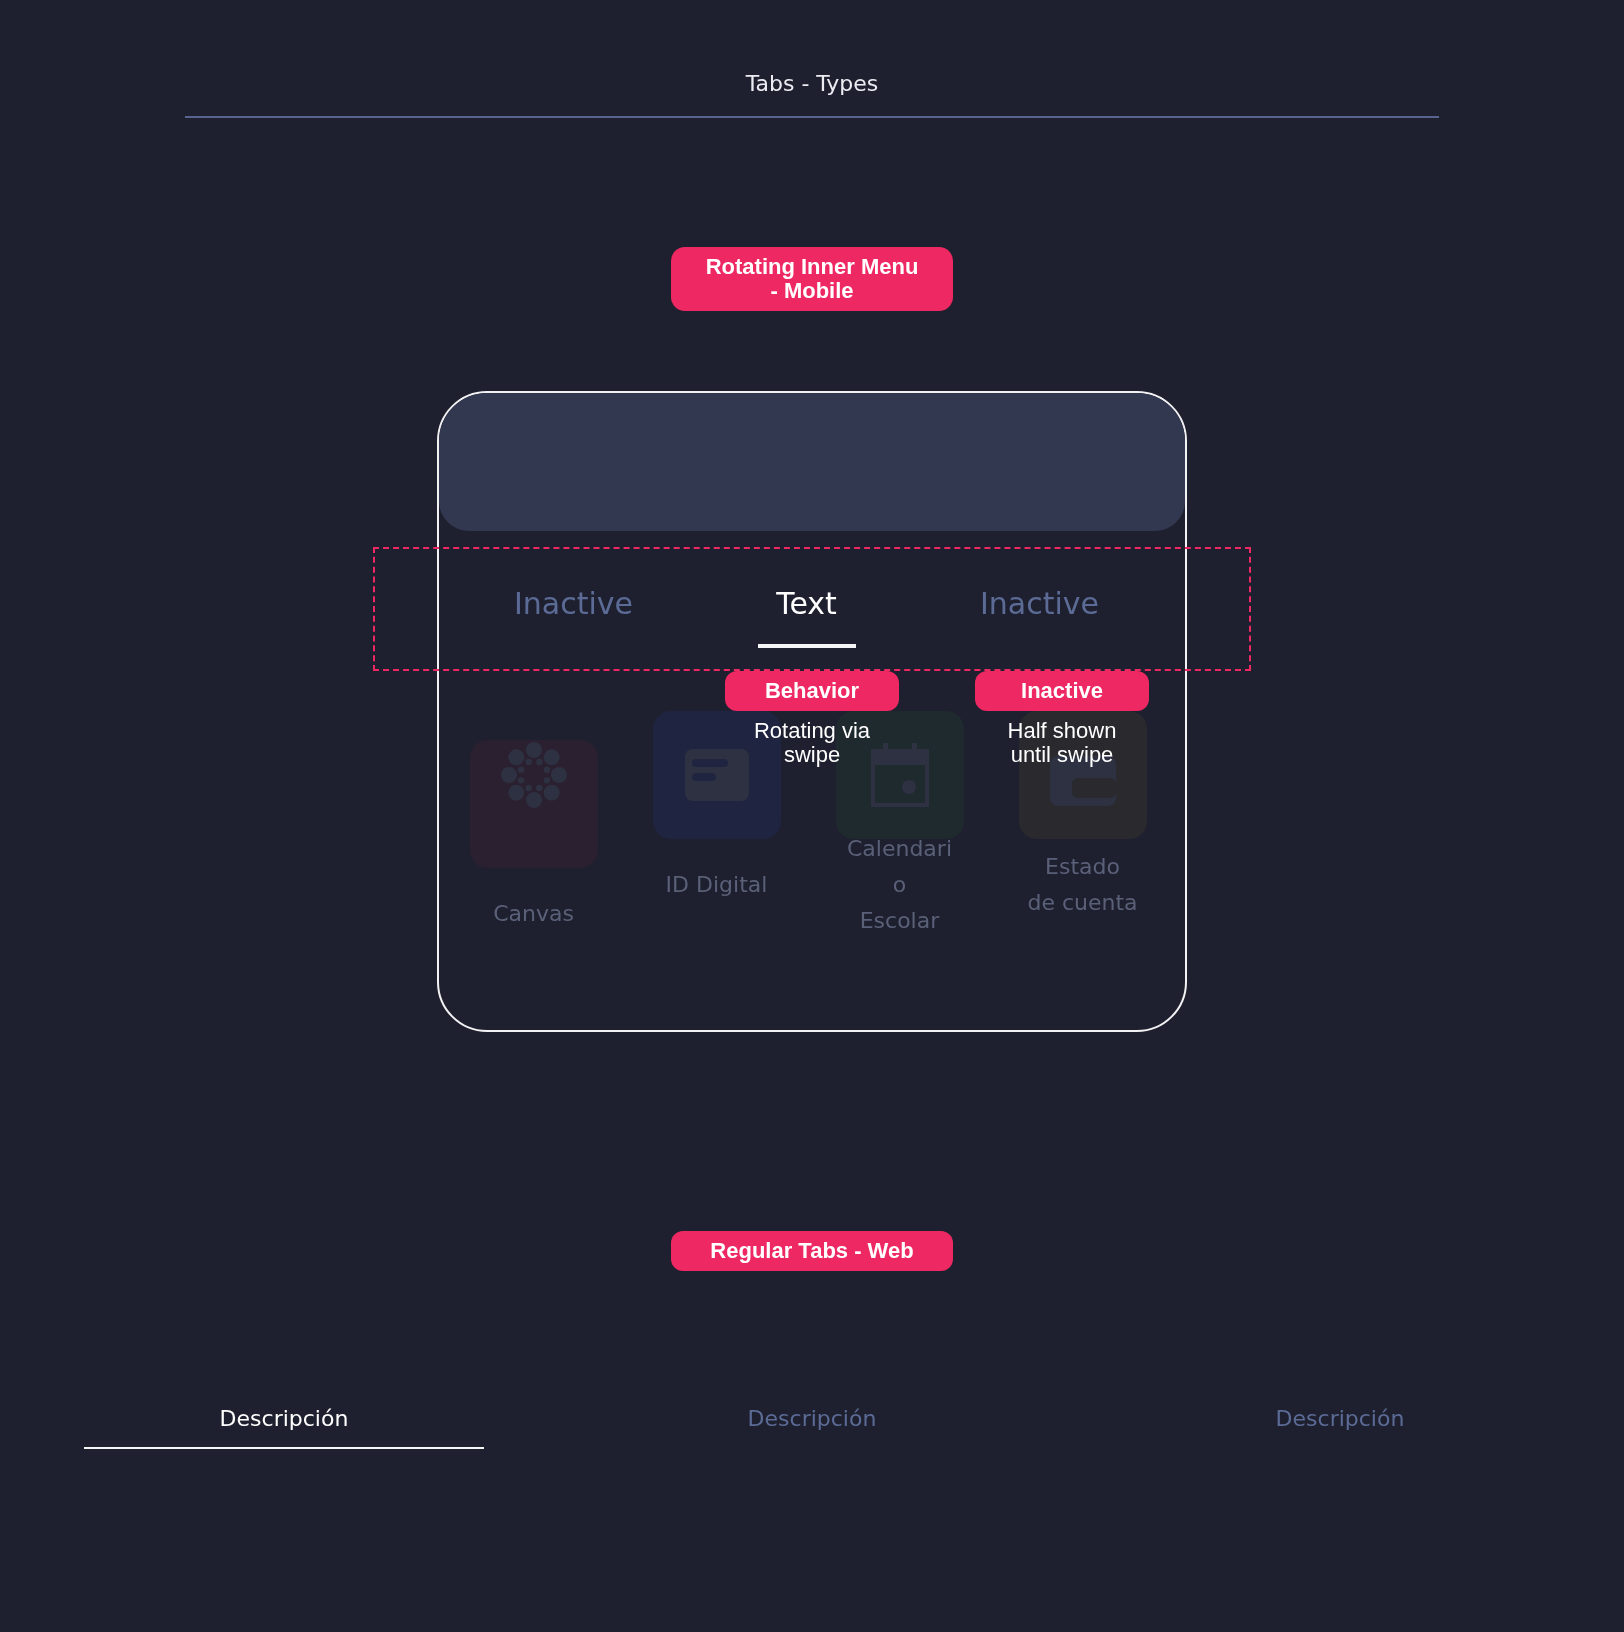  Describe the element at coordinates (716, 885) in the screenshot. I see `app-label: ID Digital` at that location.